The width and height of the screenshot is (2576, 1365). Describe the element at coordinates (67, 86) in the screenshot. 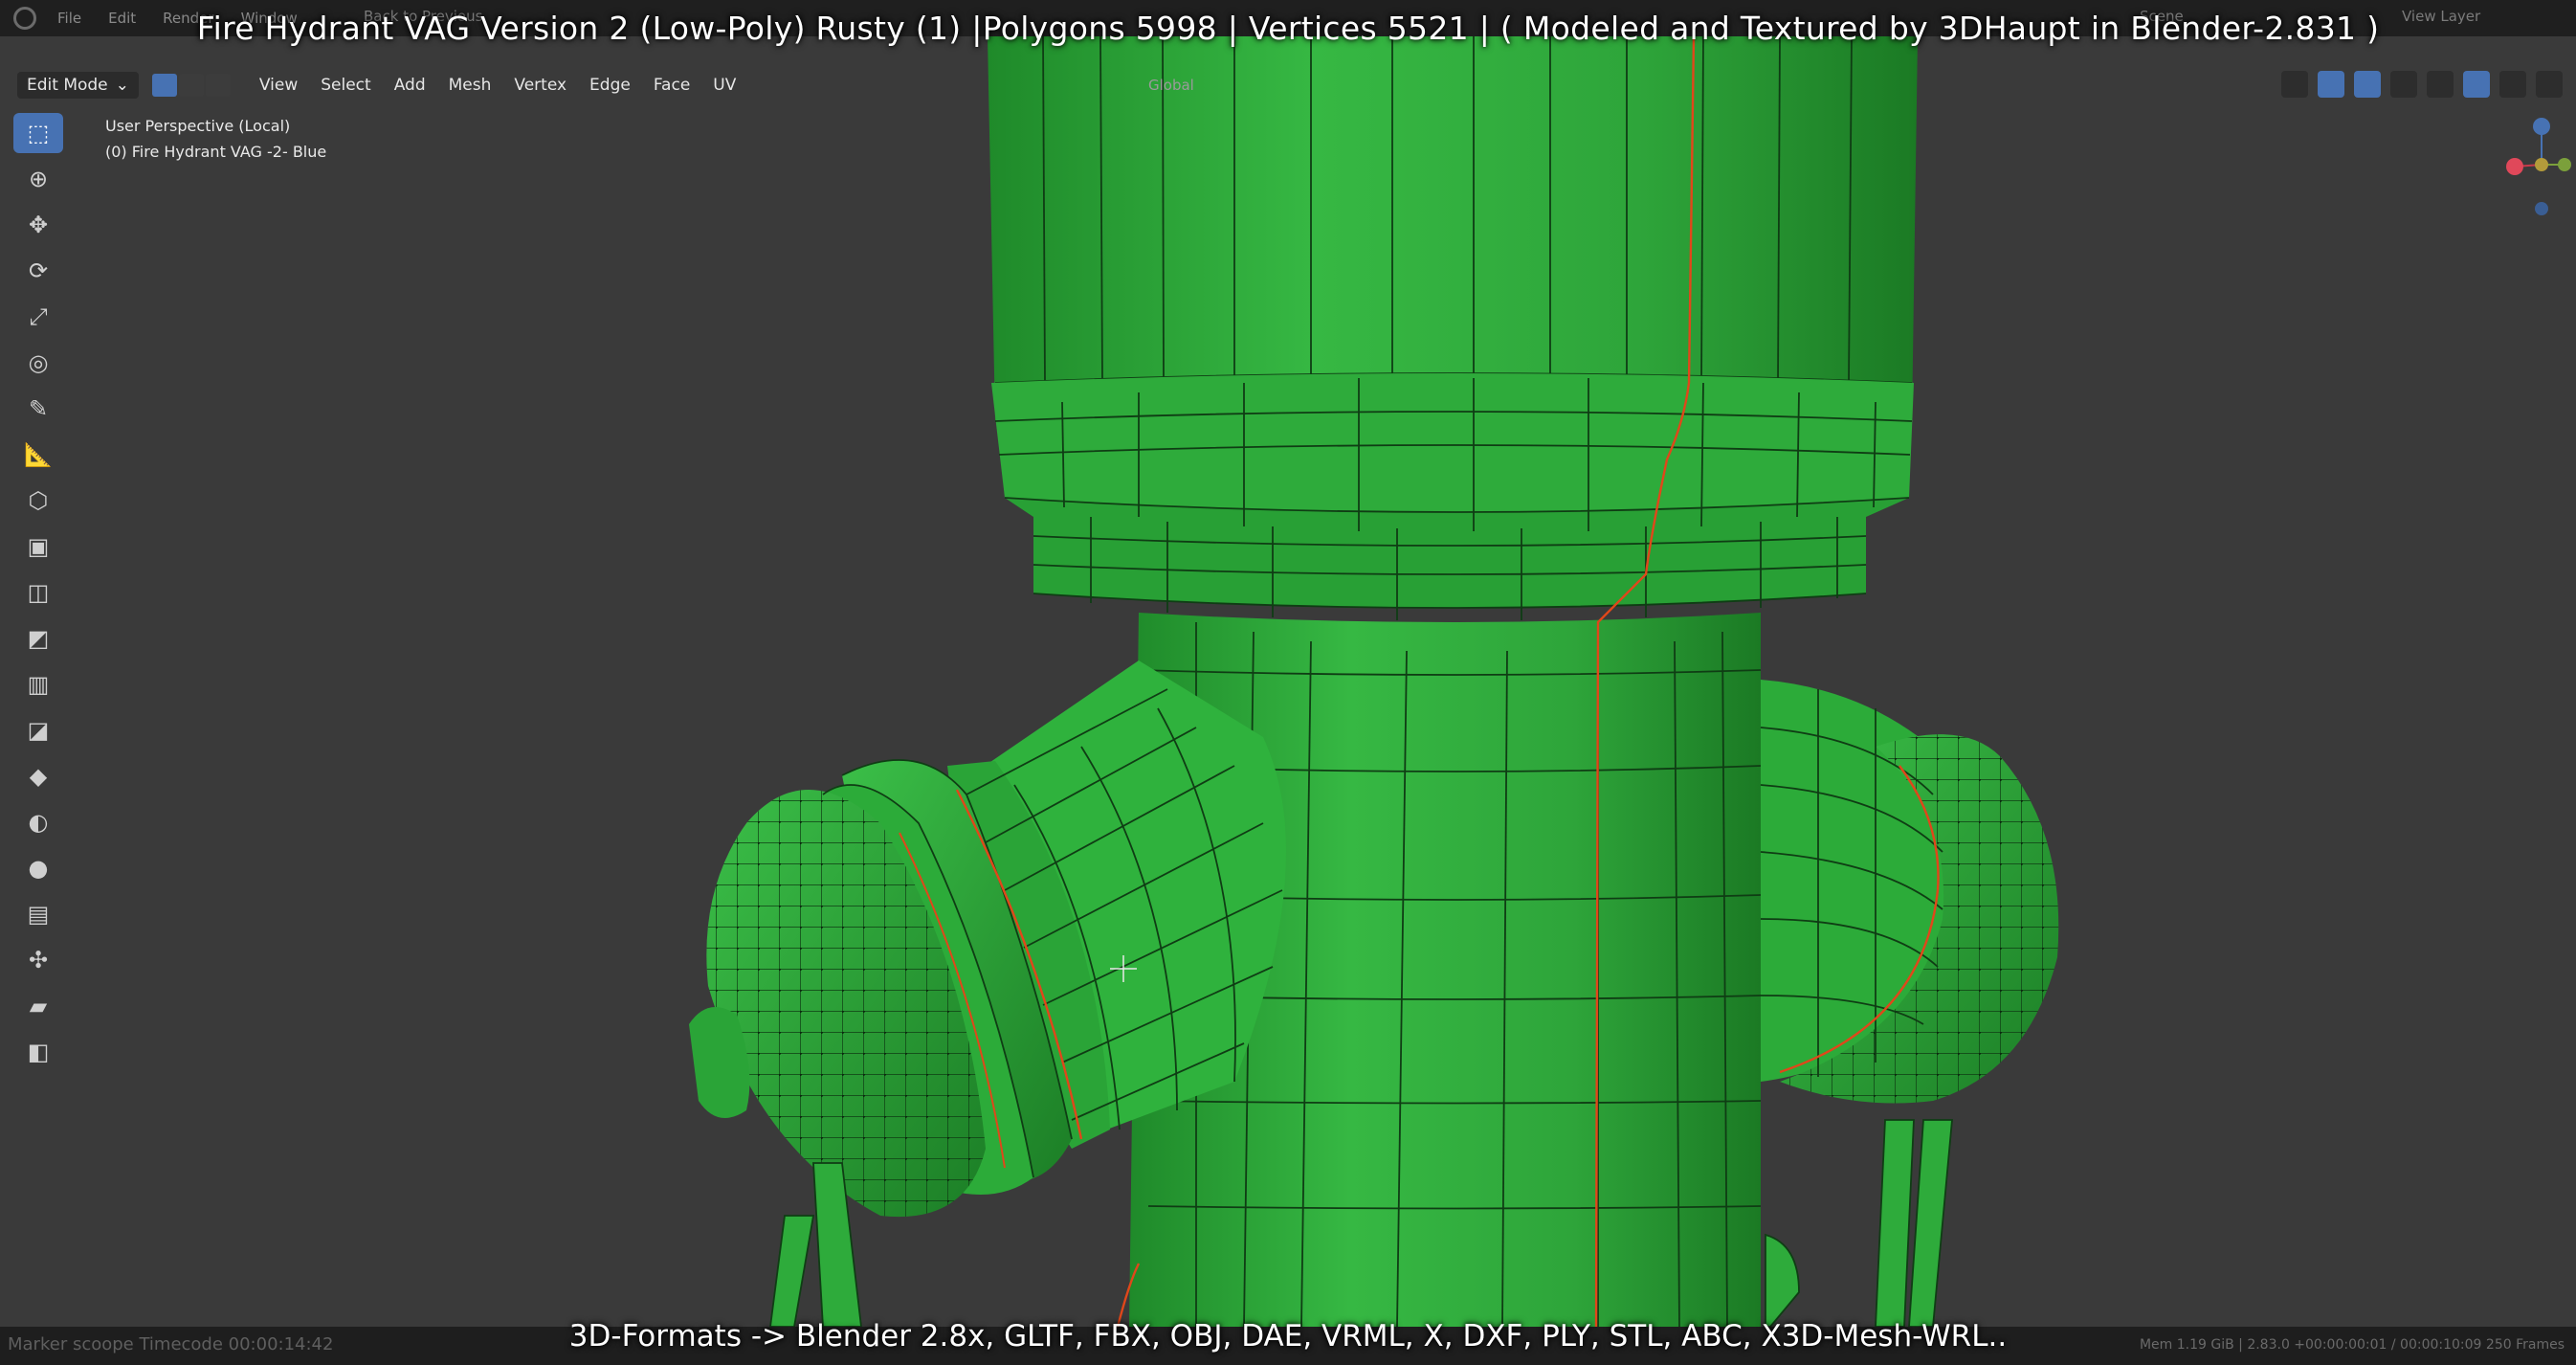

I see `mode-label: Edit Mode` at that location.